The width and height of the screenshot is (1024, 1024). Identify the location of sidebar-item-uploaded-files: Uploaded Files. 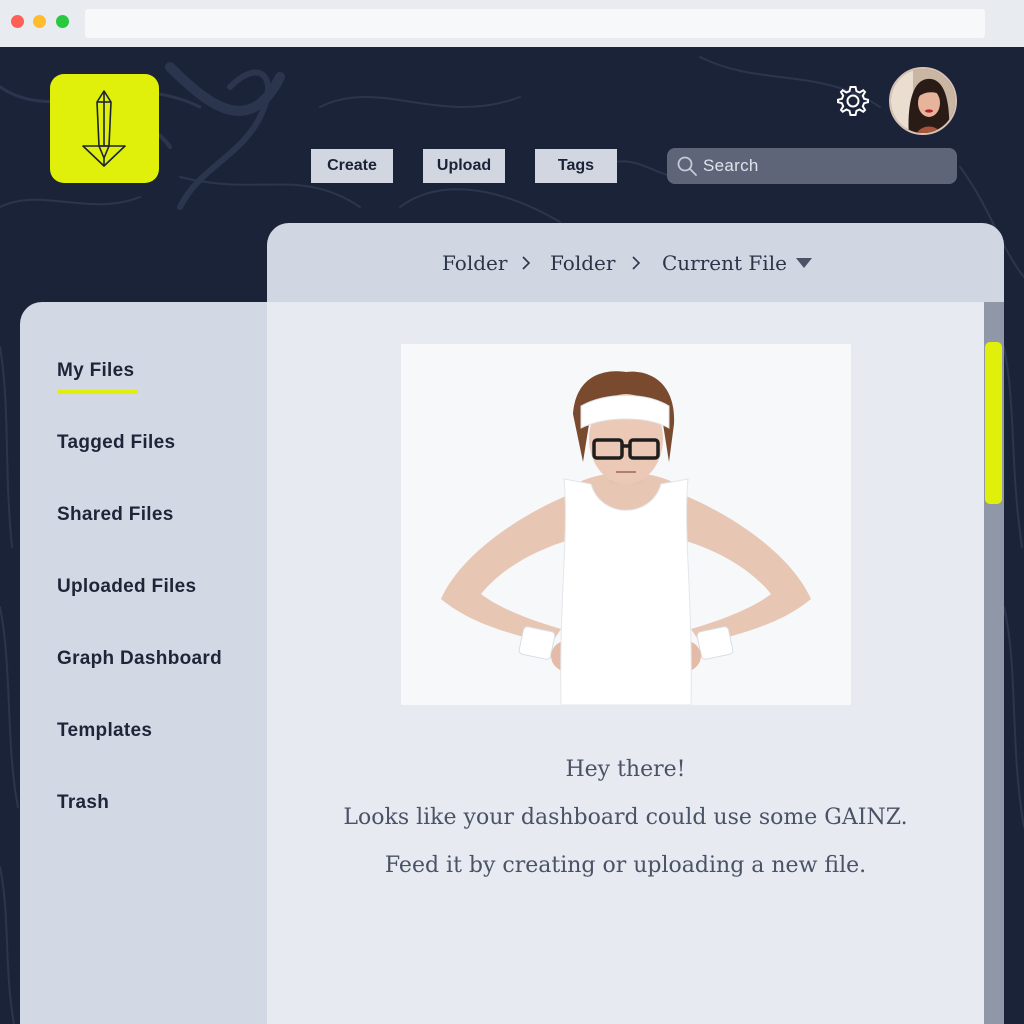
(126, 587).